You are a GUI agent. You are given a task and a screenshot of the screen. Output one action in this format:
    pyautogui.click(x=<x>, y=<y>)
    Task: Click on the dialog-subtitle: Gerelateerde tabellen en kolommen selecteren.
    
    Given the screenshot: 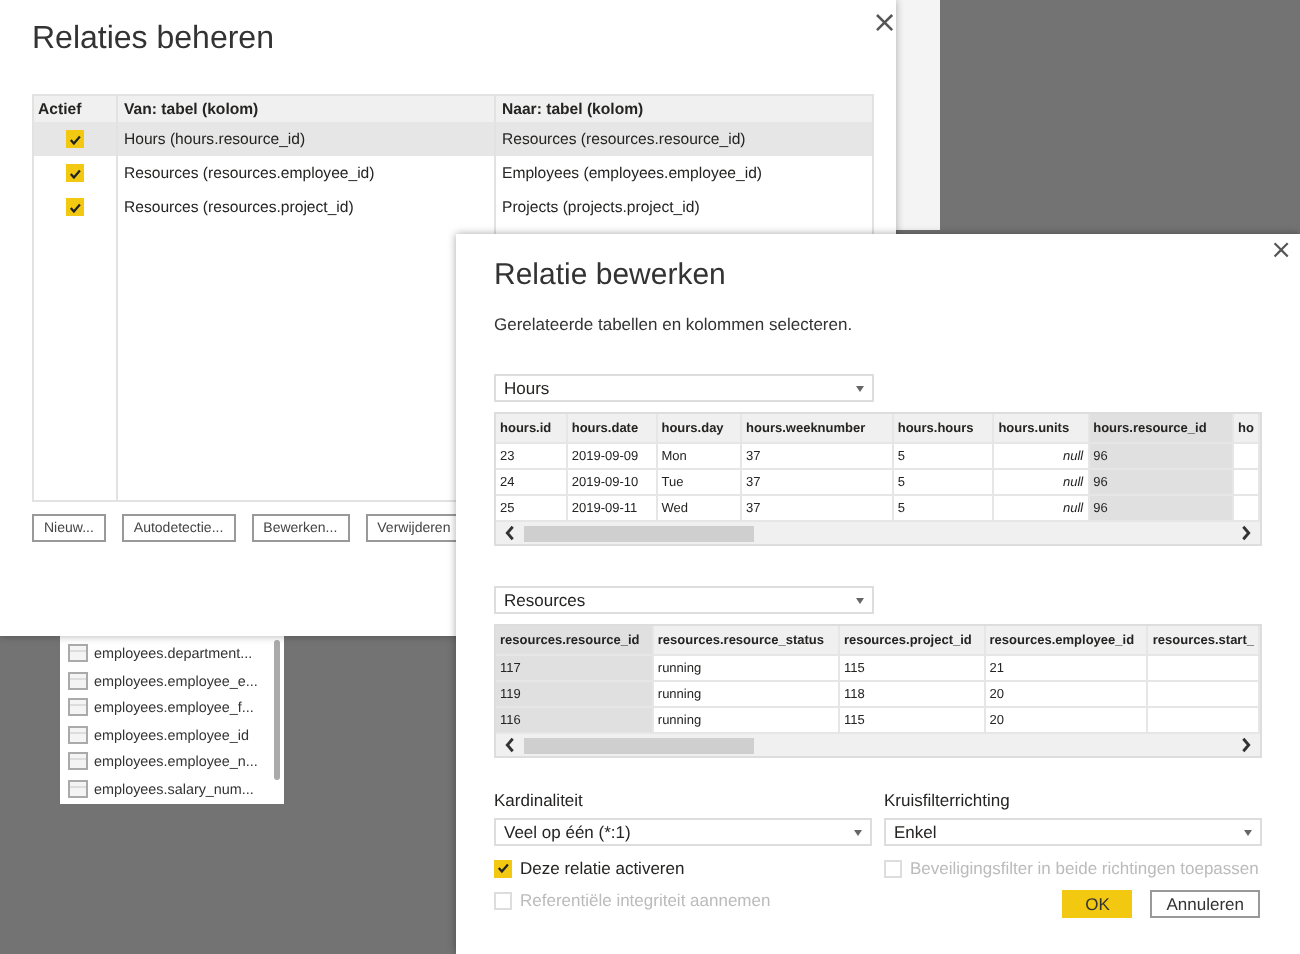 What is the action you would take?
    pyautogui.click(x=674, y=324)
    